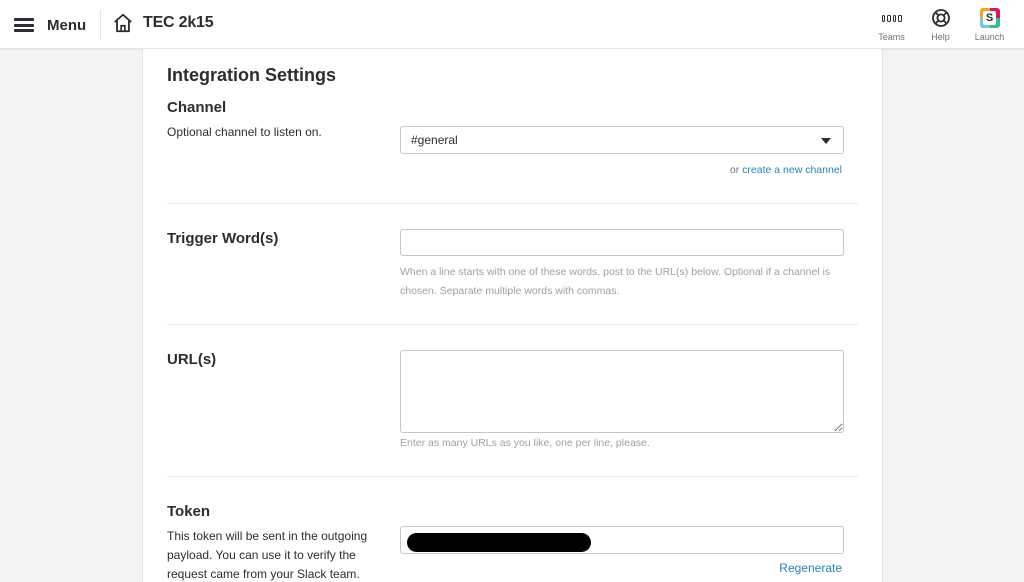 The height and width of the screenshot is (582, 1024). Describe the element at coordinates (810, 568) in the screenshot. I see `regenerate-link: Regenerate` at that location.